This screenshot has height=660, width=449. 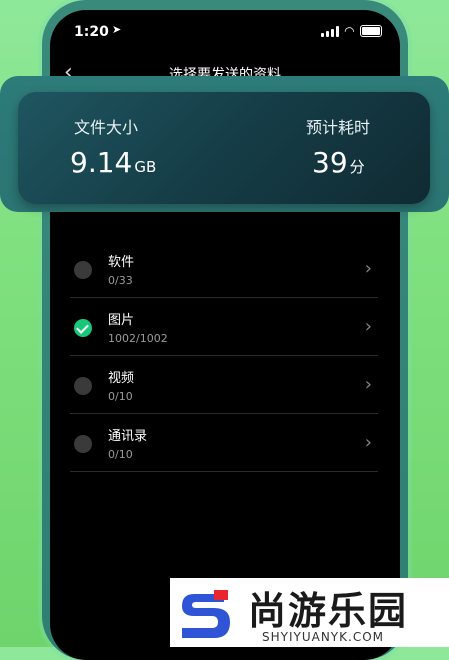 What do you see at coordinates (121, 320) in the screenshot?
I see `item-title: 图片` at bounding box center [121, 320].